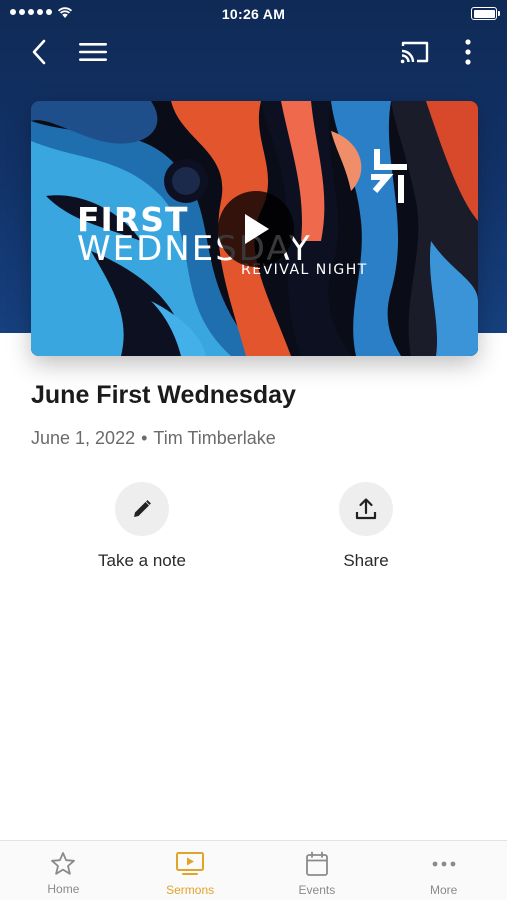  I want to click on cast-button, so click(415, 52).